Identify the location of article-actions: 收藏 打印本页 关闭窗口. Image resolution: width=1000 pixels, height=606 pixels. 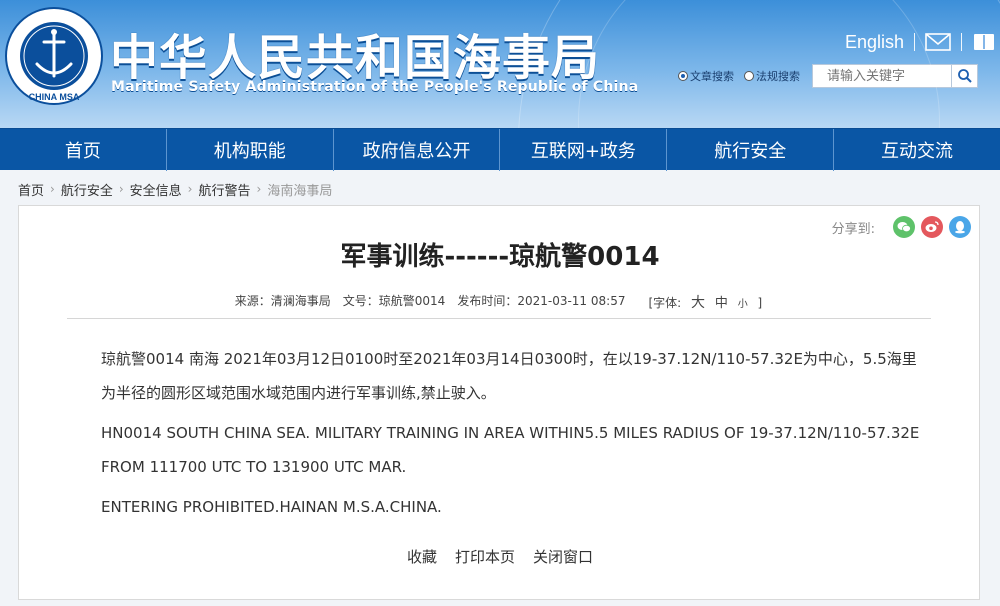
(500, 556).